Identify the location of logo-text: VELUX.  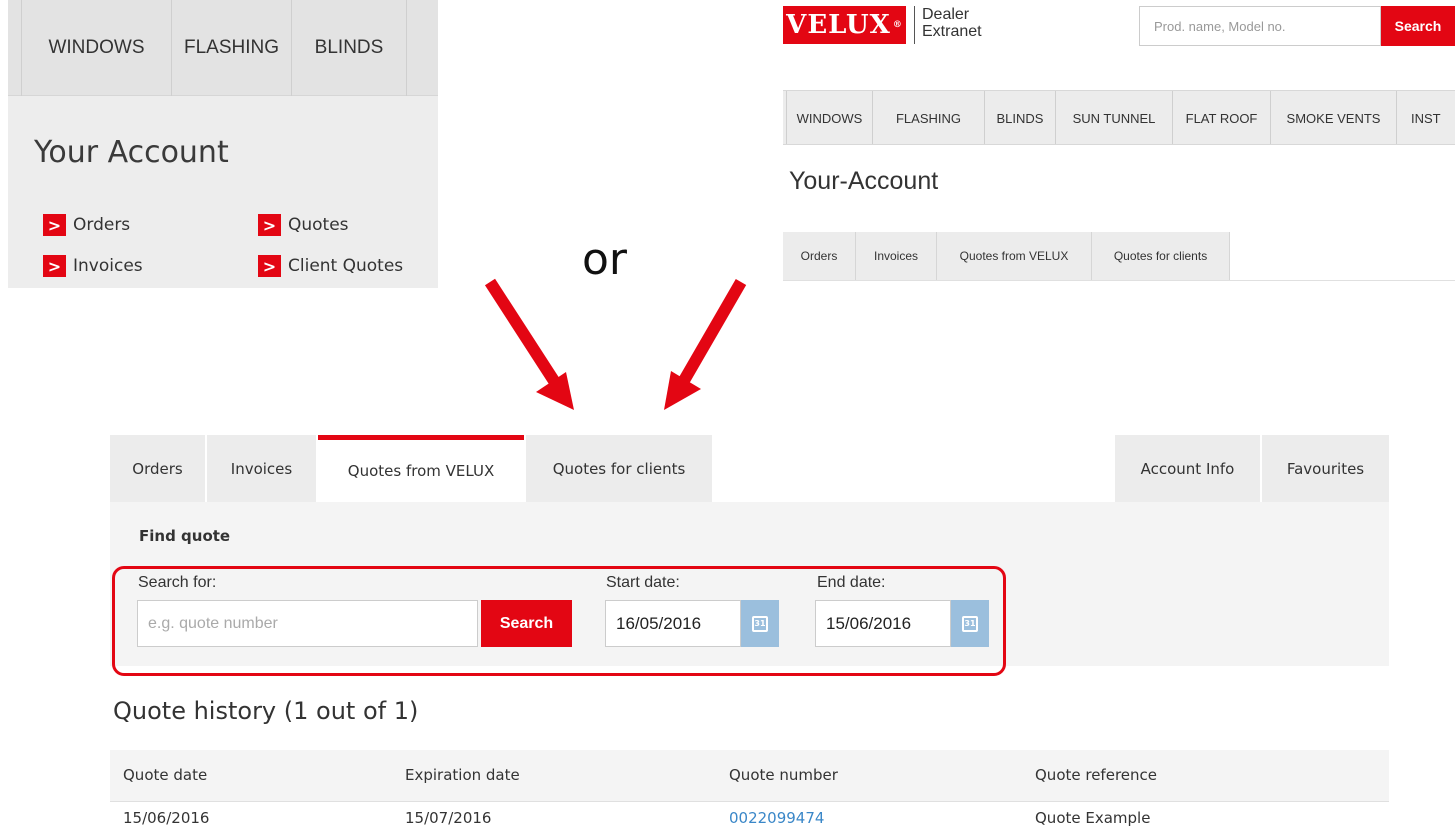
(838, 25).